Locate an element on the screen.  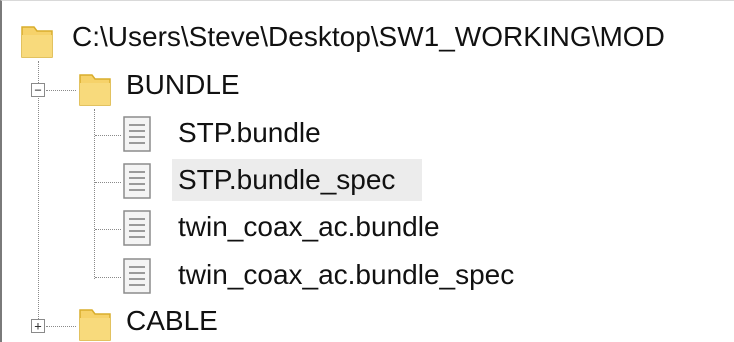
file-label: STP.bundle_spec is located at coordinates (287, 179).